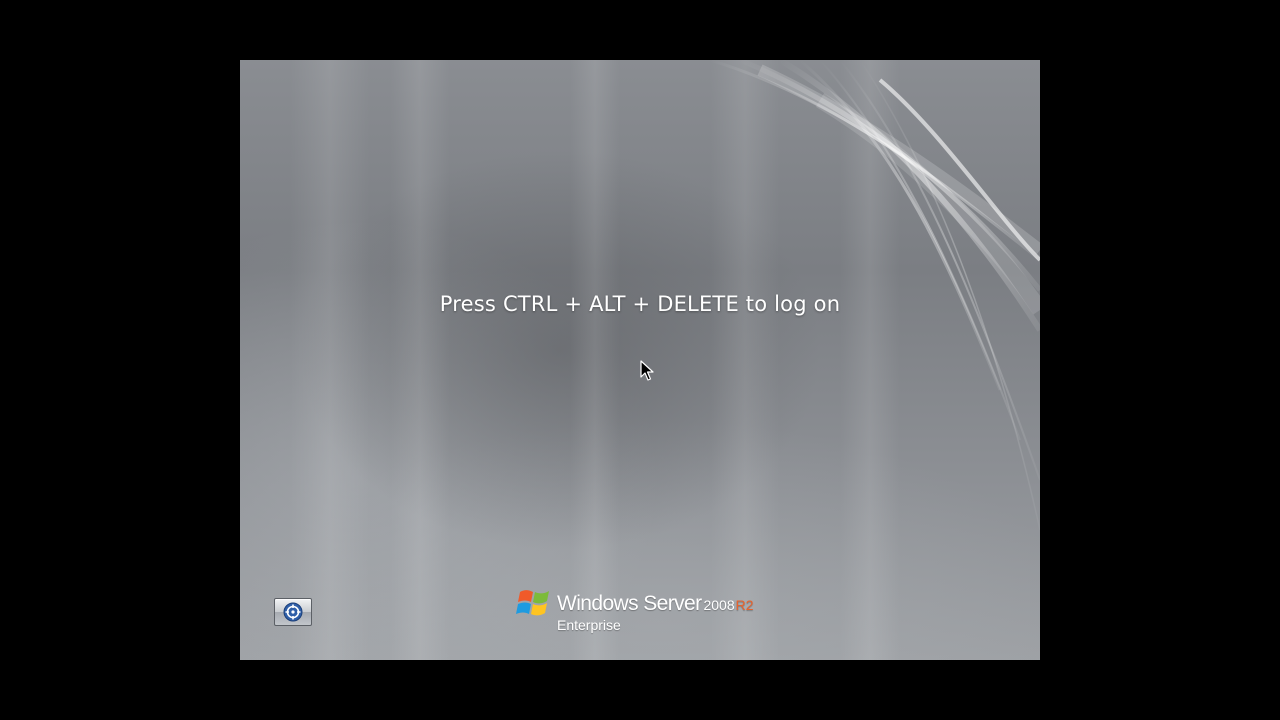 The height and width of the screenshot is (720, 1280). I want to click on brand-product: Windows Server, so click(629, 603).